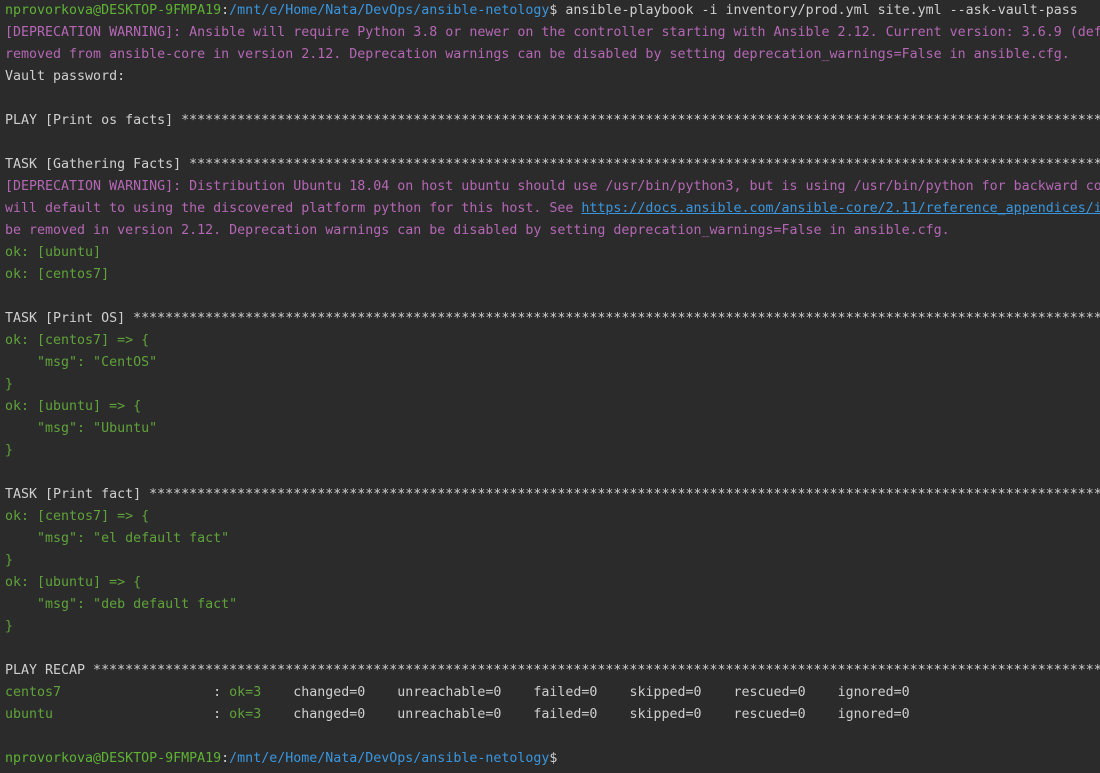 This screenshot has width=1100, height=773. Describe the element at coordinates (121, 604) in the screenshot. I see `task-result-msg: "msg": "deb default fact"` at that location.